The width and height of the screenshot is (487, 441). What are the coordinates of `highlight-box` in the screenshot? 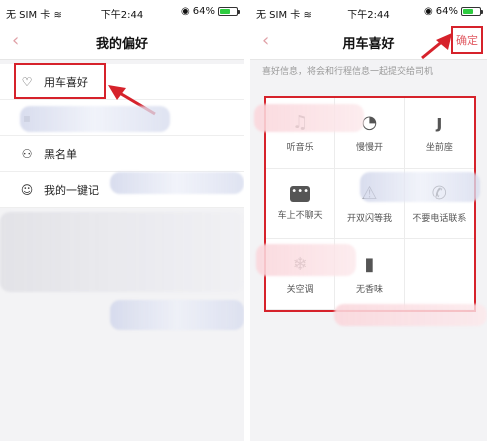 It's located at (60, 81).